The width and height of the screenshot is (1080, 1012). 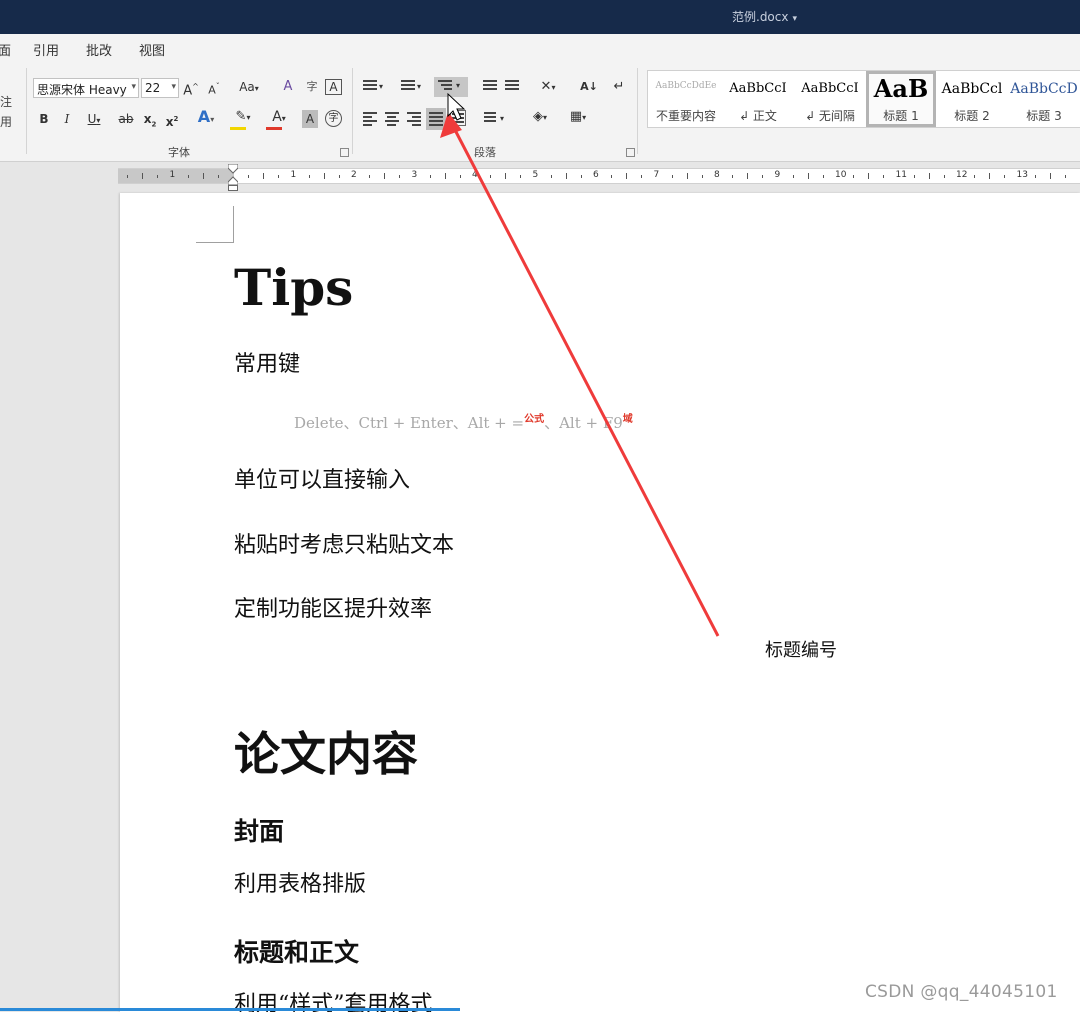 What do you see at coordinates (230, 1009) in the screenshot?
I see `progress-line` at bounding box center [230, 1009].